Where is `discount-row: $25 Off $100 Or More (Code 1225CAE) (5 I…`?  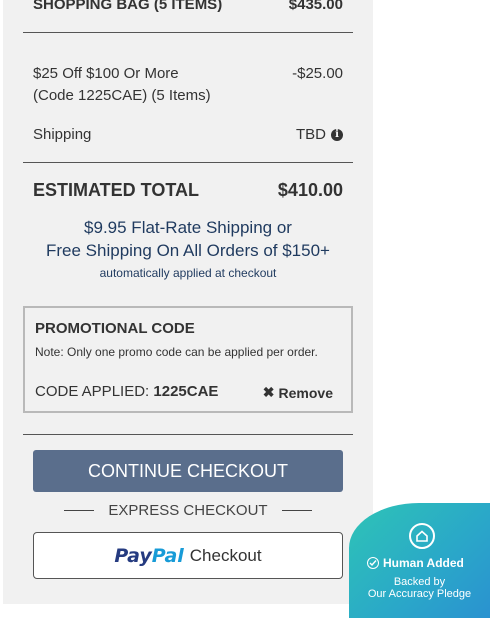 discount-row: $25 Off $100 Or More (Code 1225CAE) (5 I… is located at coordinates (188, 85).